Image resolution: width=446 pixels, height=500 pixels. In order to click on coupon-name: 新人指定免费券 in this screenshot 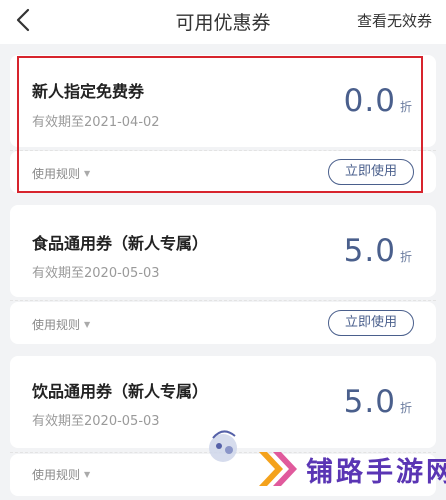, I will do `click(88, 91)`.